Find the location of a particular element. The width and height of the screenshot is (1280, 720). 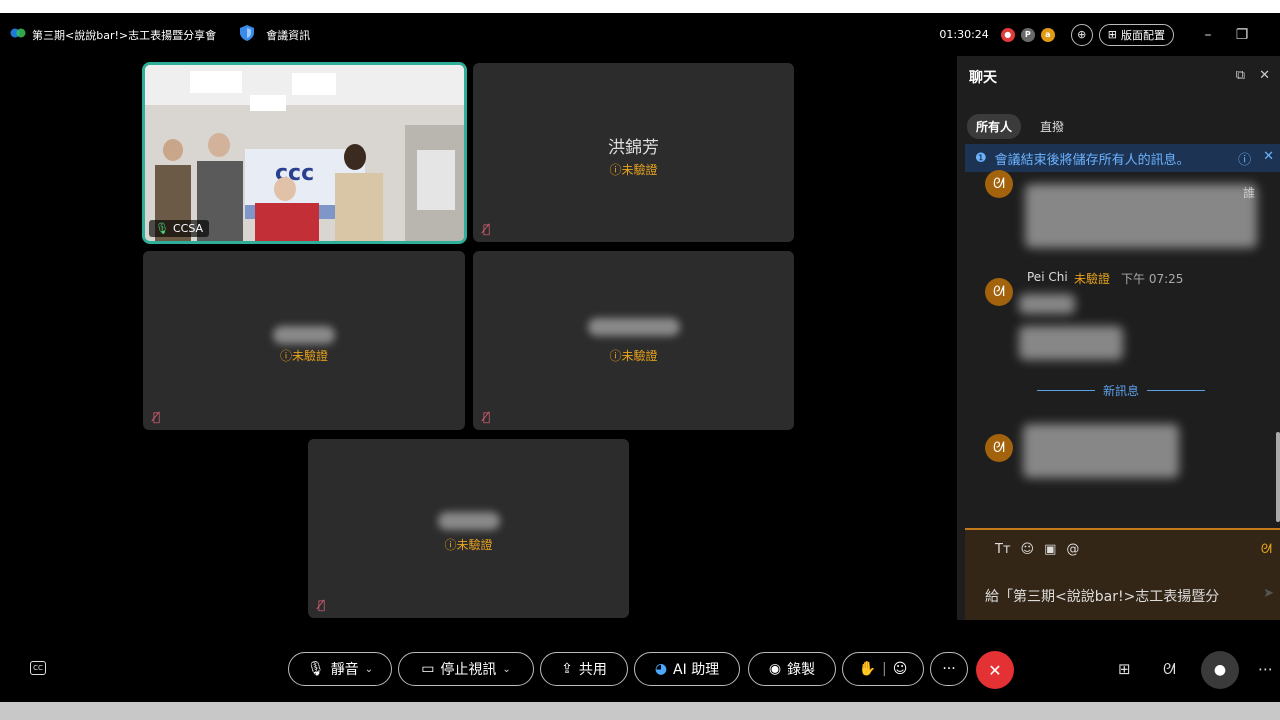

stop-video-button: ▭ 停止視訊 ⌄ is located at coordinates (466, 669).